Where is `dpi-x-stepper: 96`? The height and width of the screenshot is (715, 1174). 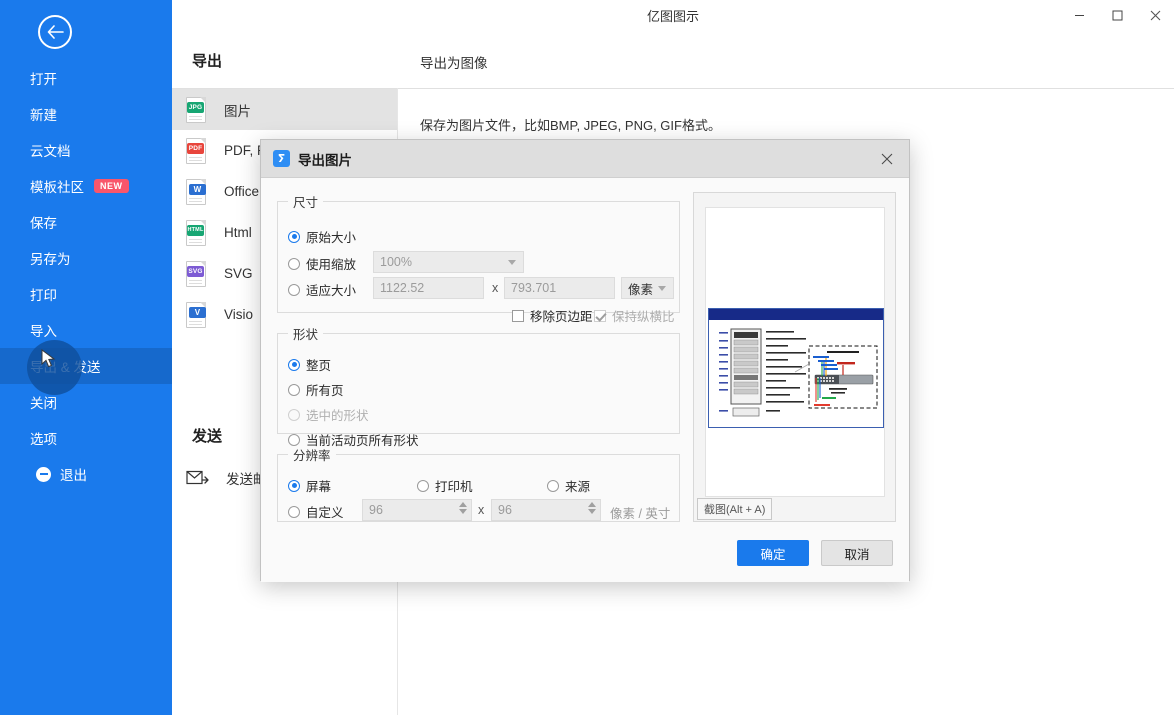 dpi-x-stepper: 96 is located at coordinates (417, 510).